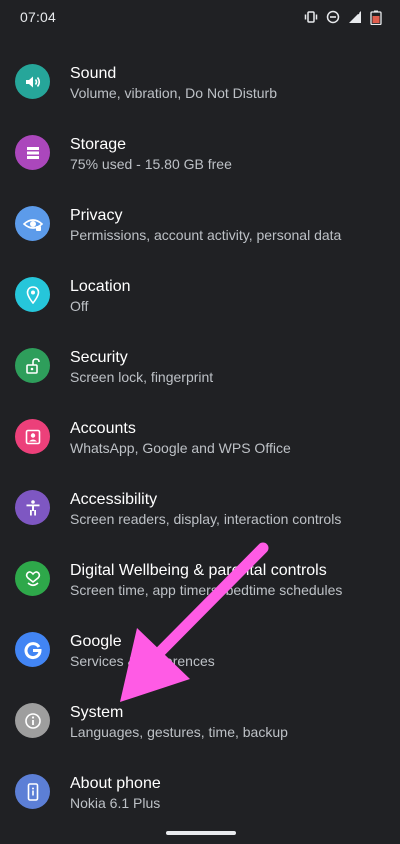 The width and height of the screenshot is (400, 844). I want to click on phone-icon, so click(32, 791).